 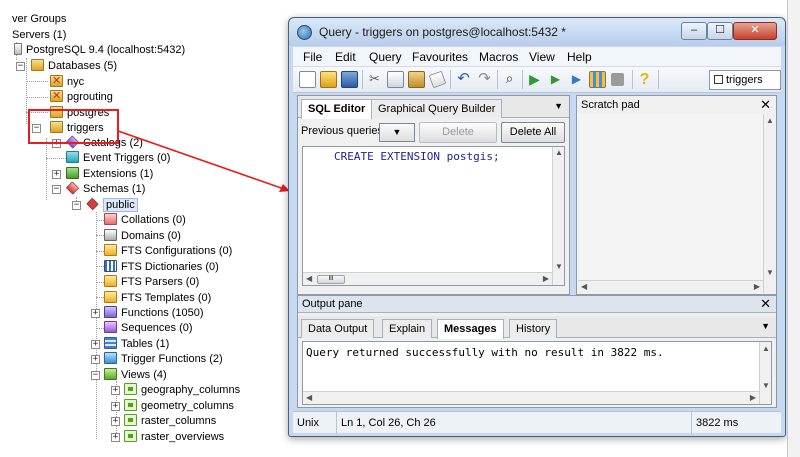 What do you see at coordinates (99, 50) in the screenshot?
I see `tree-server-postgresql: PostgreSQL 9.4 (localhost:5432)` at bounding box center [99, 50].